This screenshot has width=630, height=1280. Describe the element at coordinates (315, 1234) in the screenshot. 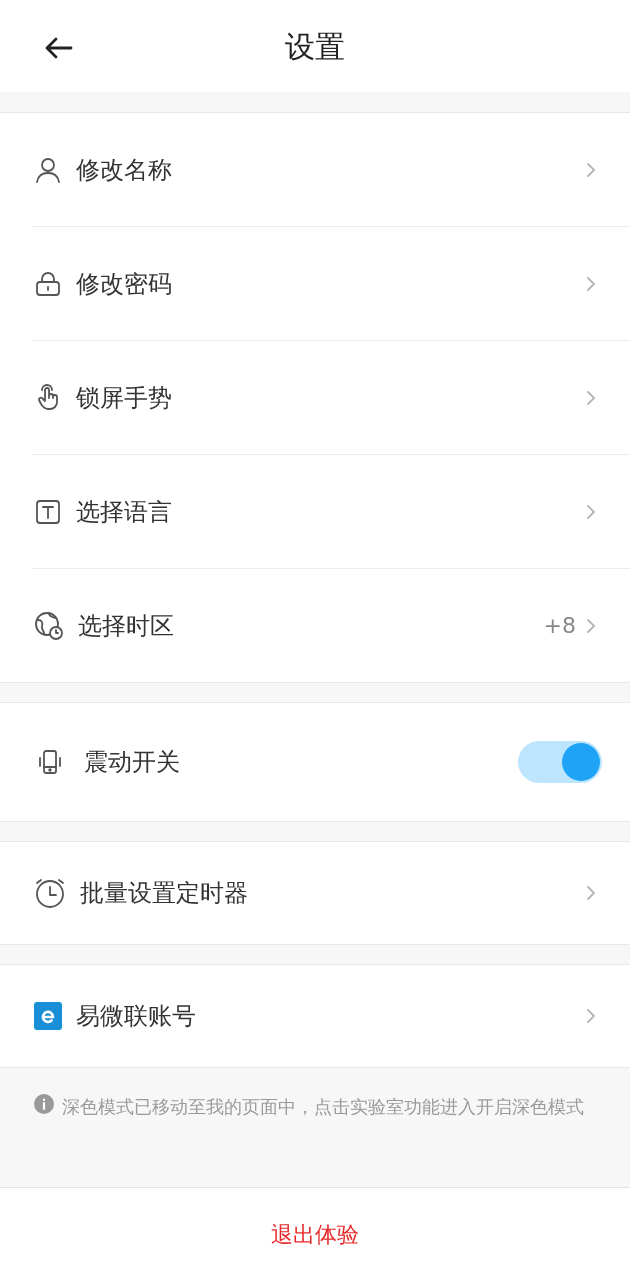

I see `logout-button: 退出体验` at that location.